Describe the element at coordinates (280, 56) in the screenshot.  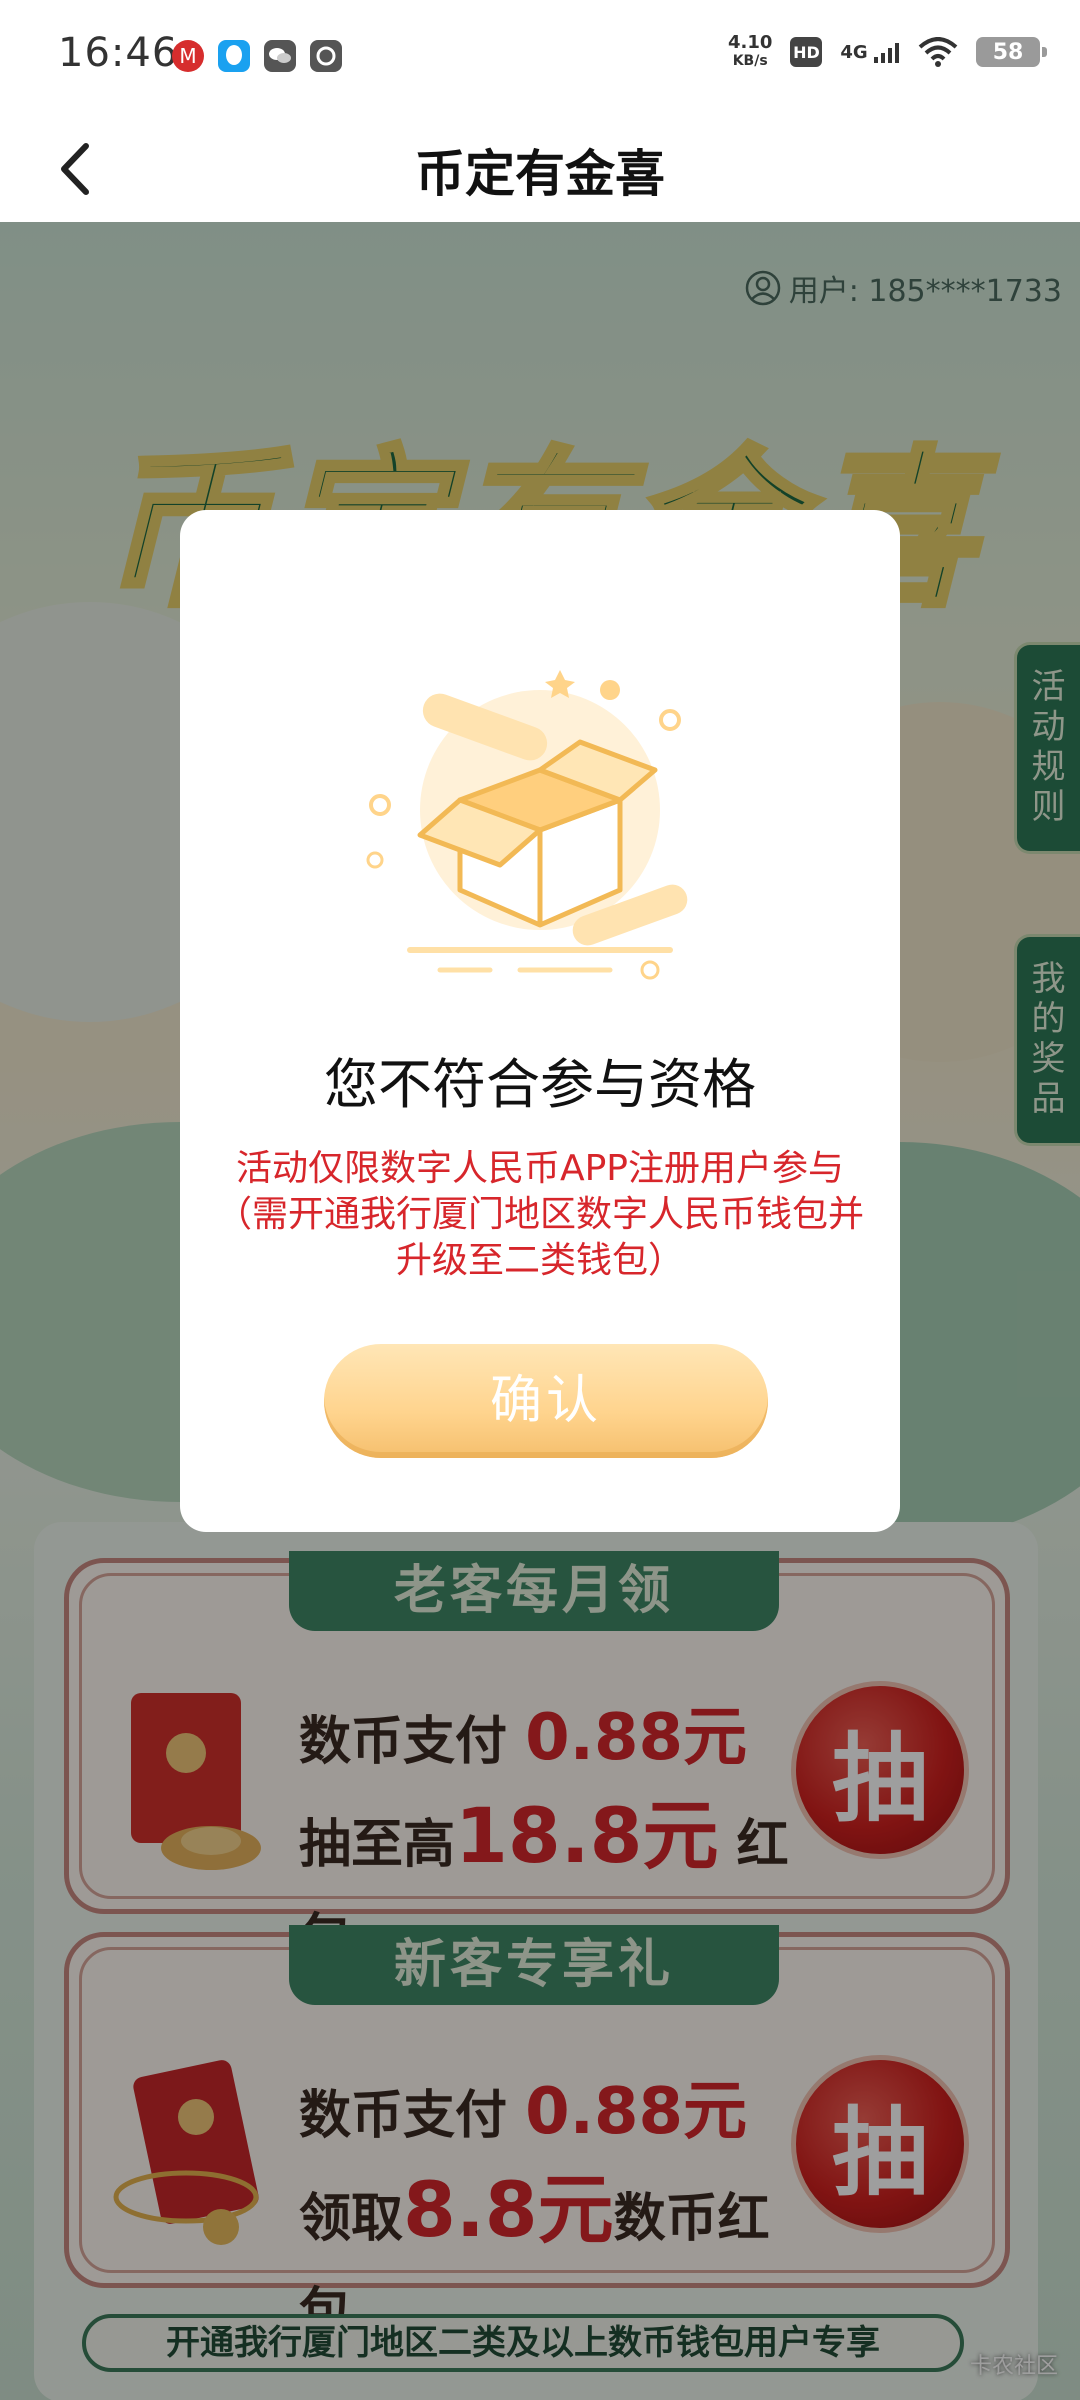
I see `wechat-icon` at that location.